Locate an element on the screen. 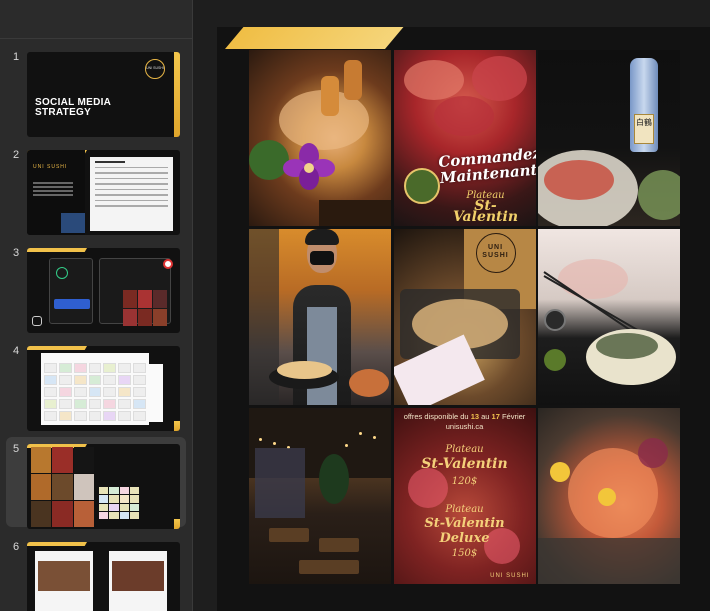 This screenshot has height=611, width=710. chef-cap is located at coordinates (322, 237).